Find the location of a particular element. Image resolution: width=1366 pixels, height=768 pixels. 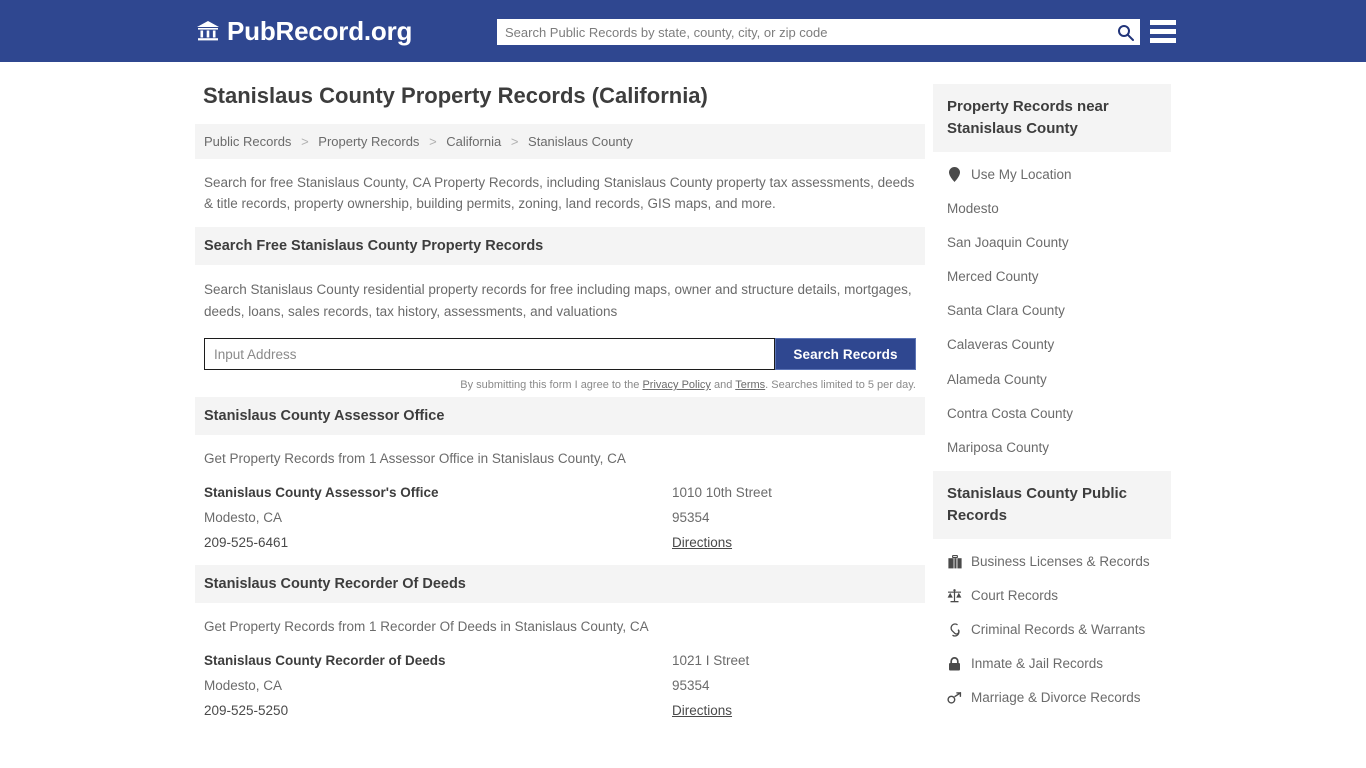

list-item: Marriage & Divorce Records is located at coordinates (1052, 698).